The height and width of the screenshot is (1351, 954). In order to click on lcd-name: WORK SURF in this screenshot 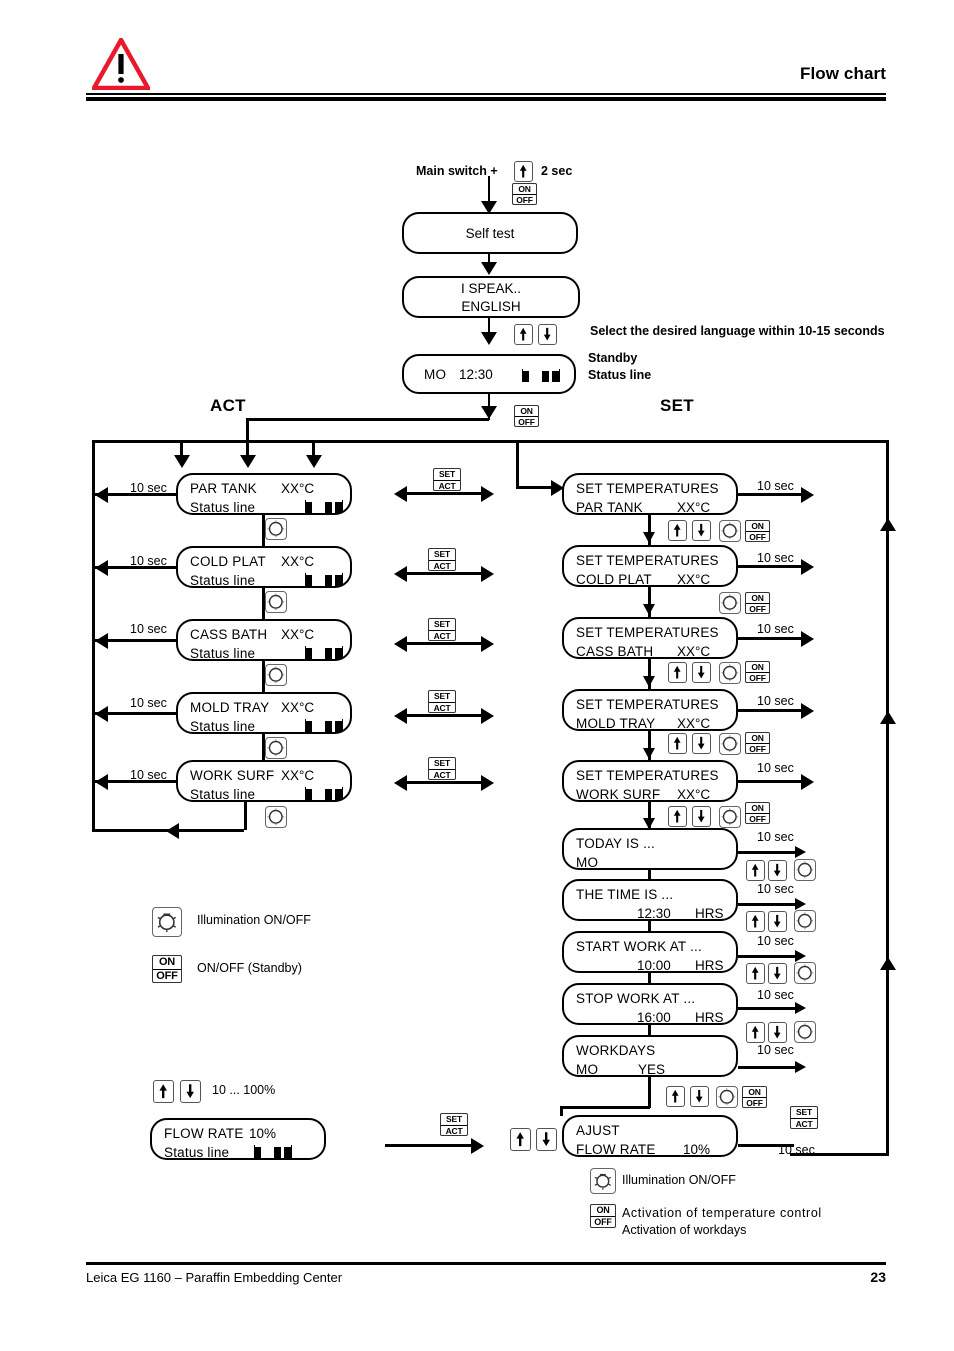, I will do `click(618, 794)`.